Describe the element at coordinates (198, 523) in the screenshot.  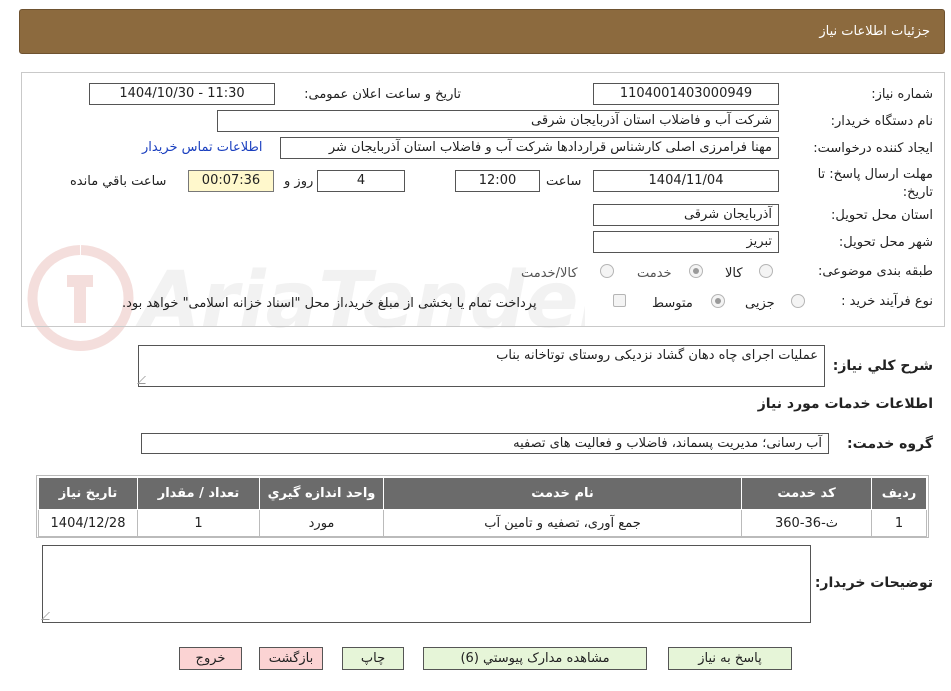
I see `cell-quantity: 1` at that location.